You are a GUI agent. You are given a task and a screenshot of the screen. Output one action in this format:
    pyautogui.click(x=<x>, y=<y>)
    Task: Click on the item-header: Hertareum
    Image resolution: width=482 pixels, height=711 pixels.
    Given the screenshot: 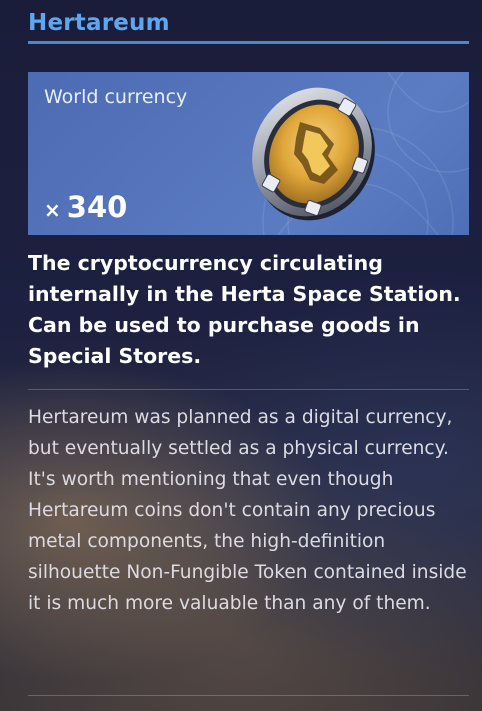 What is the action you would take?
    pyautogui.click(x=248, y=27)
    